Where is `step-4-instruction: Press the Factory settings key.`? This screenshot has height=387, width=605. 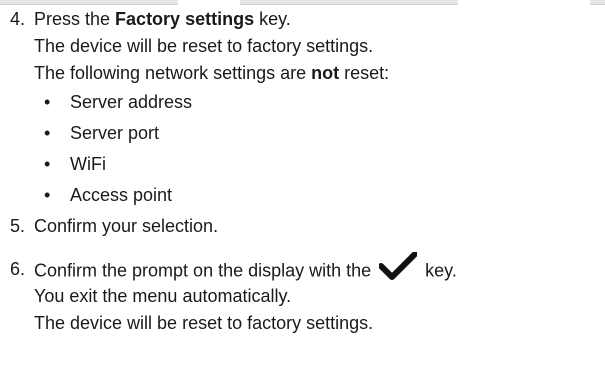 step-4-instruction: Press the Factory settings key. is located at coordinates (162, 19).